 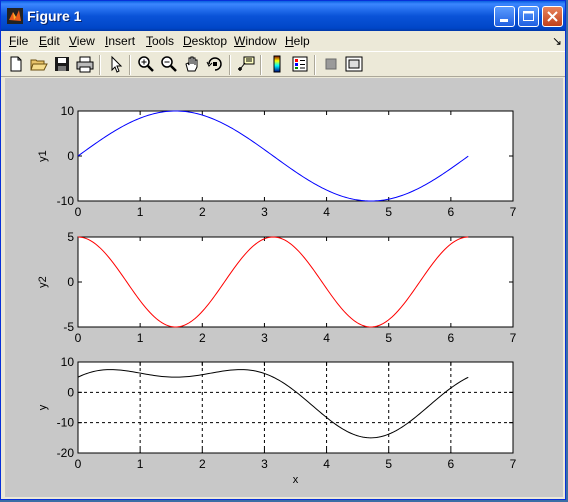 What do you see at coordinates (85, 64) in the screenshot?
I see `print-icon` at bounding box center [85, 64].